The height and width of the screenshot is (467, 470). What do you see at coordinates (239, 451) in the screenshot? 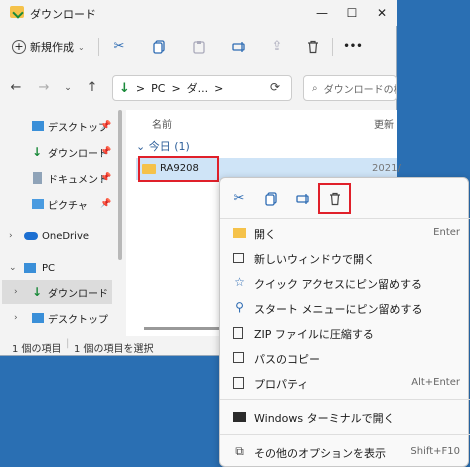
I see `more-options-icon: ⧉` at bounding box center [239, 451].